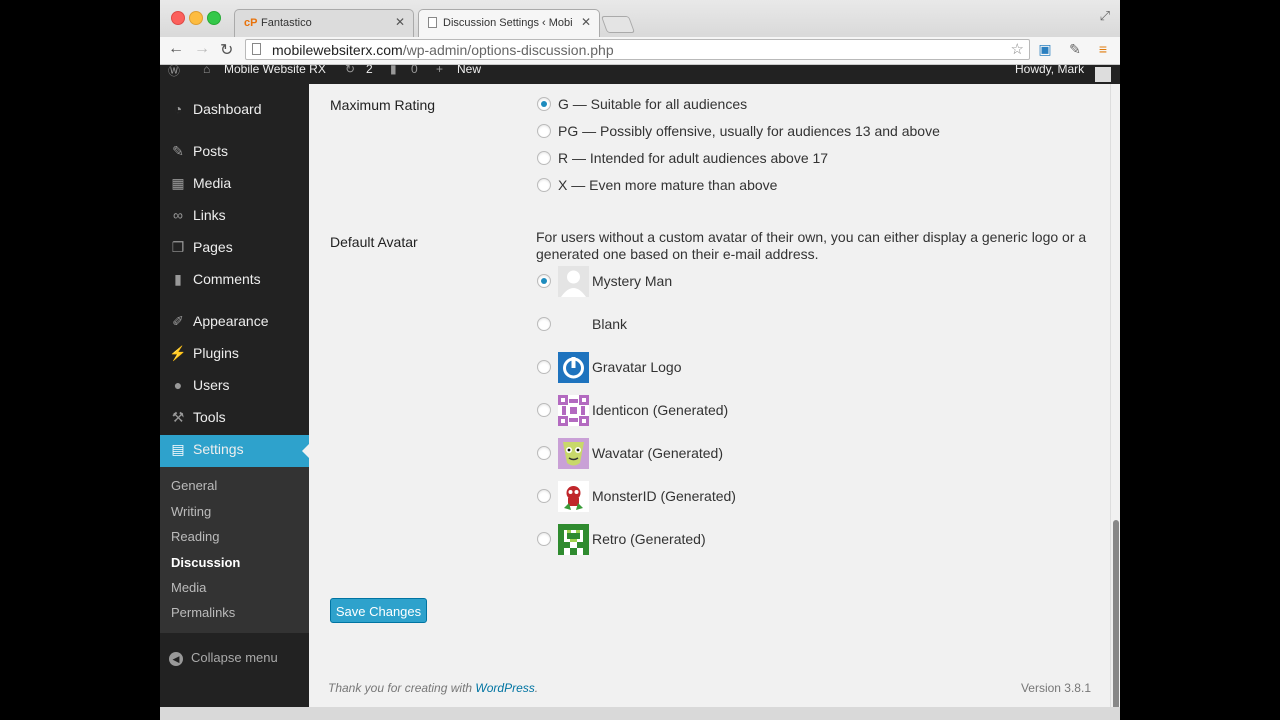 Image resolution: width=1280 pixels, height=720 pixels. Describe the element at coordinates (544, 367) in the screenshot. I see `avatar-radio-gravatar-logo` at that location.